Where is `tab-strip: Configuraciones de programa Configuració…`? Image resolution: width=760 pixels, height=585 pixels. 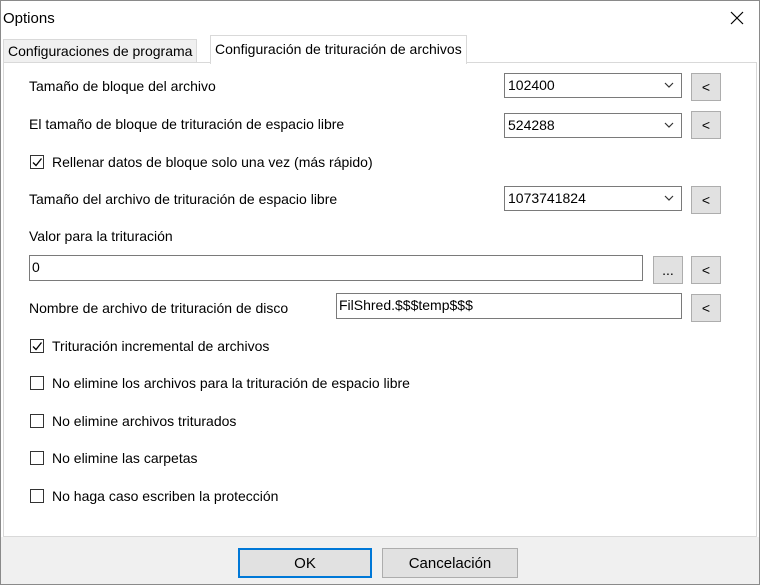
tab-strip: Configuraciones de programa Configuració… is located at coordinates (380, 49).